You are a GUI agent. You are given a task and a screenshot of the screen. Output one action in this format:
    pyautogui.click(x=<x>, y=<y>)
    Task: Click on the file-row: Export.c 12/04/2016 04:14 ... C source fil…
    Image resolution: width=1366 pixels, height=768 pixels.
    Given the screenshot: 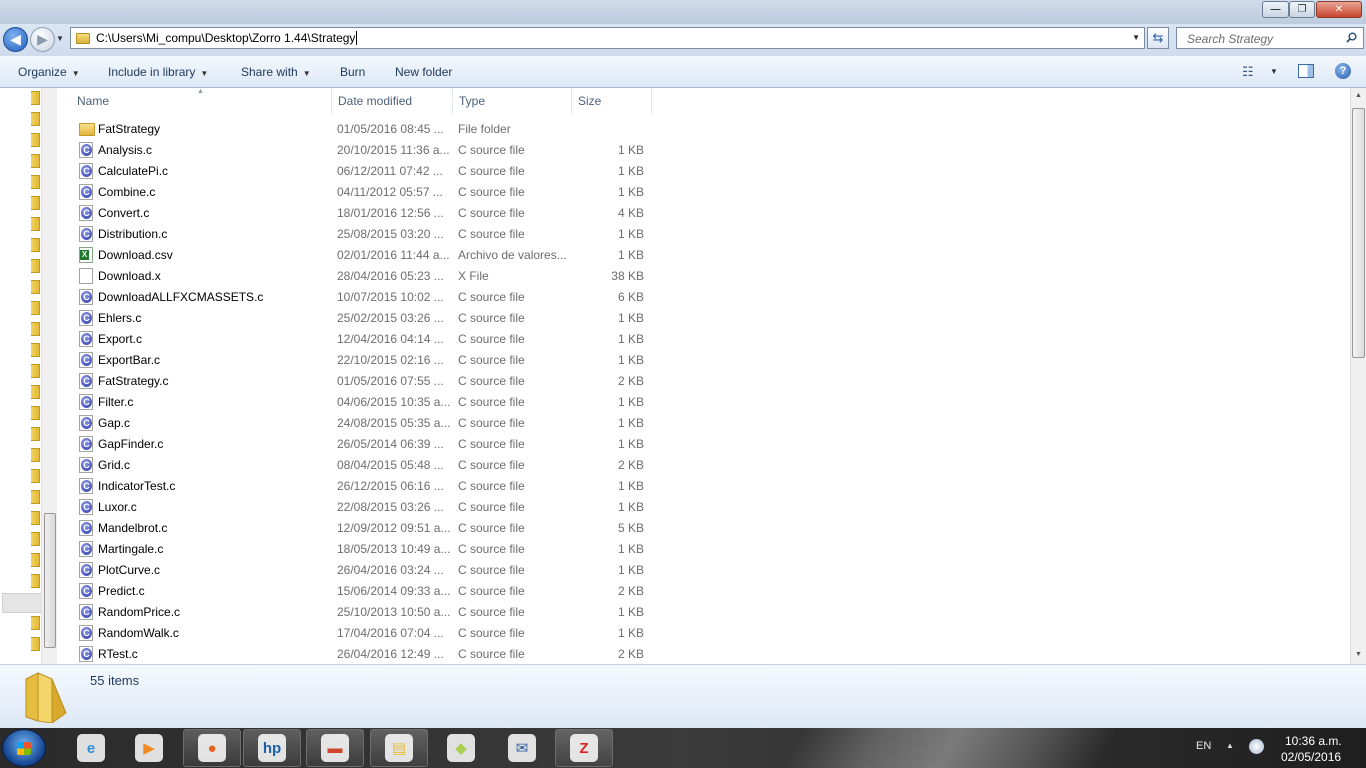 What is the action you would take?
    pyautogui.click(x=703, y=339)
    